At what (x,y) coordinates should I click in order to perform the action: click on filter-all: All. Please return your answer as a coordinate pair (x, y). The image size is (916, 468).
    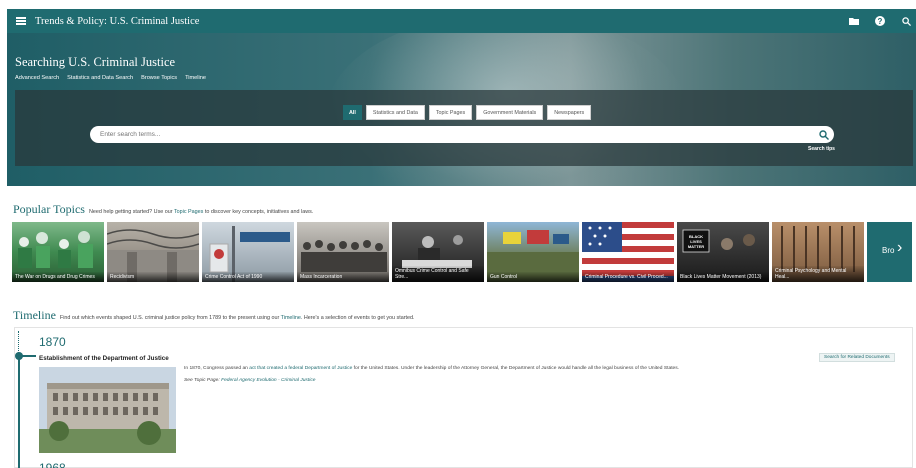
    Looking at the image, I should click on (352, 112).